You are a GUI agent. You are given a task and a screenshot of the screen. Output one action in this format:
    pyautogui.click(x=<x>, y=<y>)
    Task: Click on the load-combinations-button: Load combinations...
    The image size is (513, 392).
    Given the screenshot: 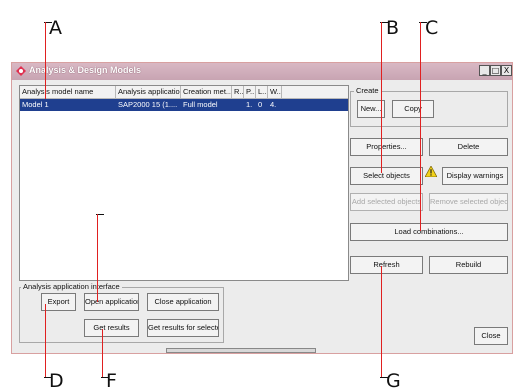 What is the action you would take?
    pyautogui.click(x=429, y=232)
    